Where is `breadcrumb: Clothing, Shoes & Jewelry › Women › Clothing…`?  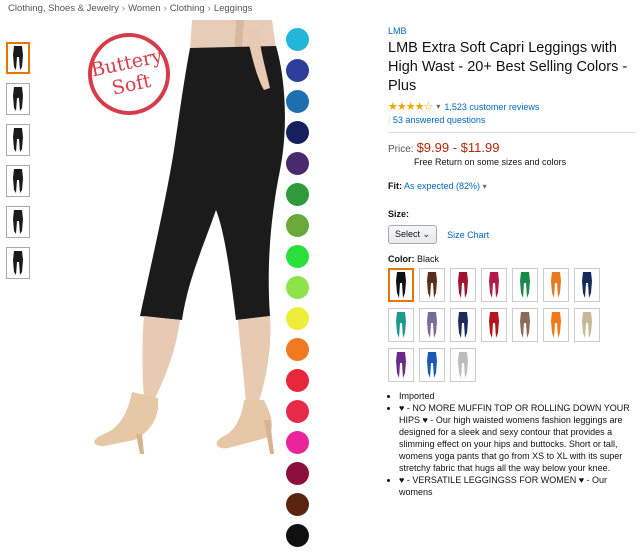 breadcrumb: Clothing, Shoes & Jewelry › Women › Clothing… is located at coordinates (130, 8).